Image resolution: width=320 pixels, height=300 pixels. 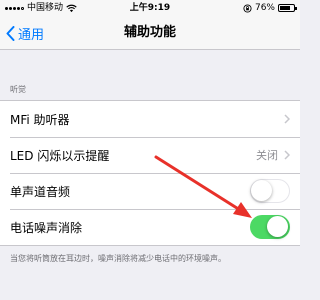 I want to click on mono-audio-row: 单声道音频, so click(x=150, y=191).